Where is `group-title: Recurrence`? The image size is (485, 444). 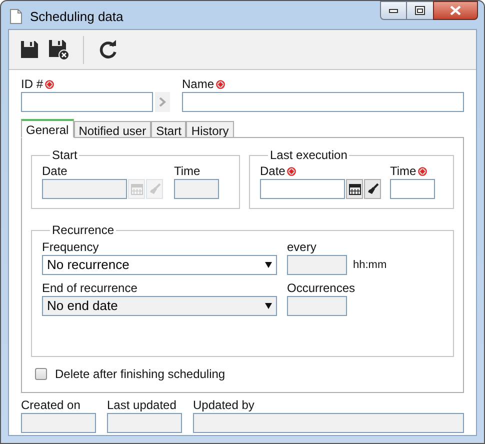
group-title: Recurrence is located at coordinates (83, 230).